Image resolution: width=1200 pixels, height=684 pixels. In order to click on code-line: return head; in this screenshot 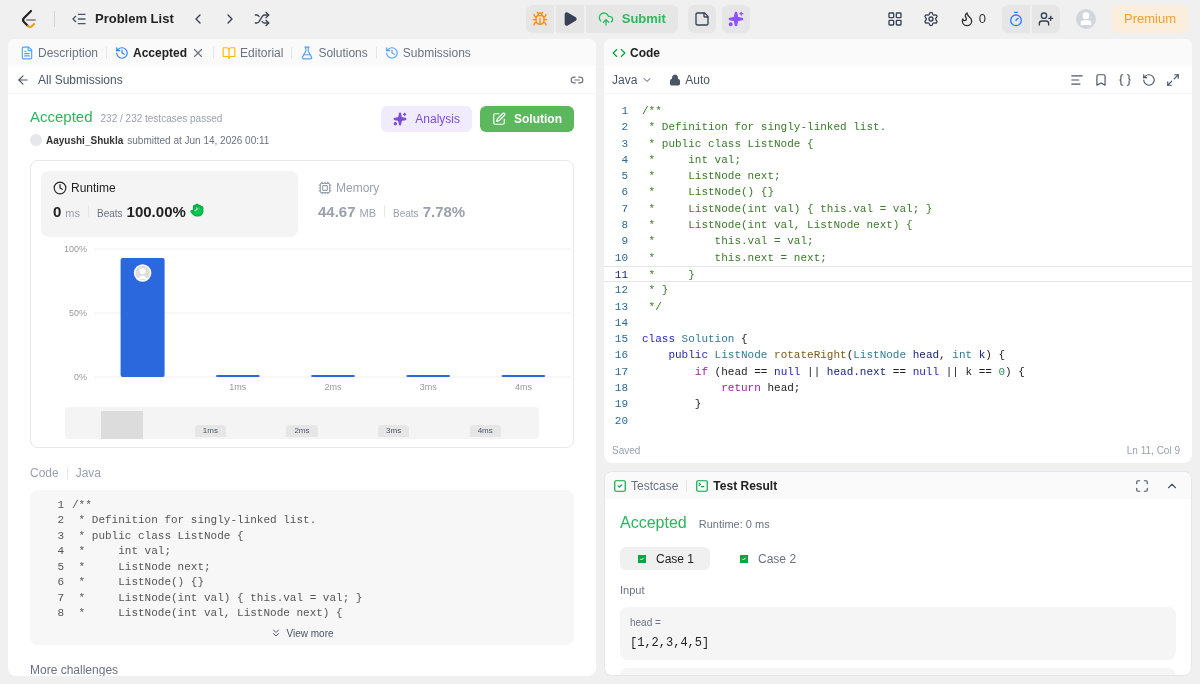, I will do `click(760, 389)`.